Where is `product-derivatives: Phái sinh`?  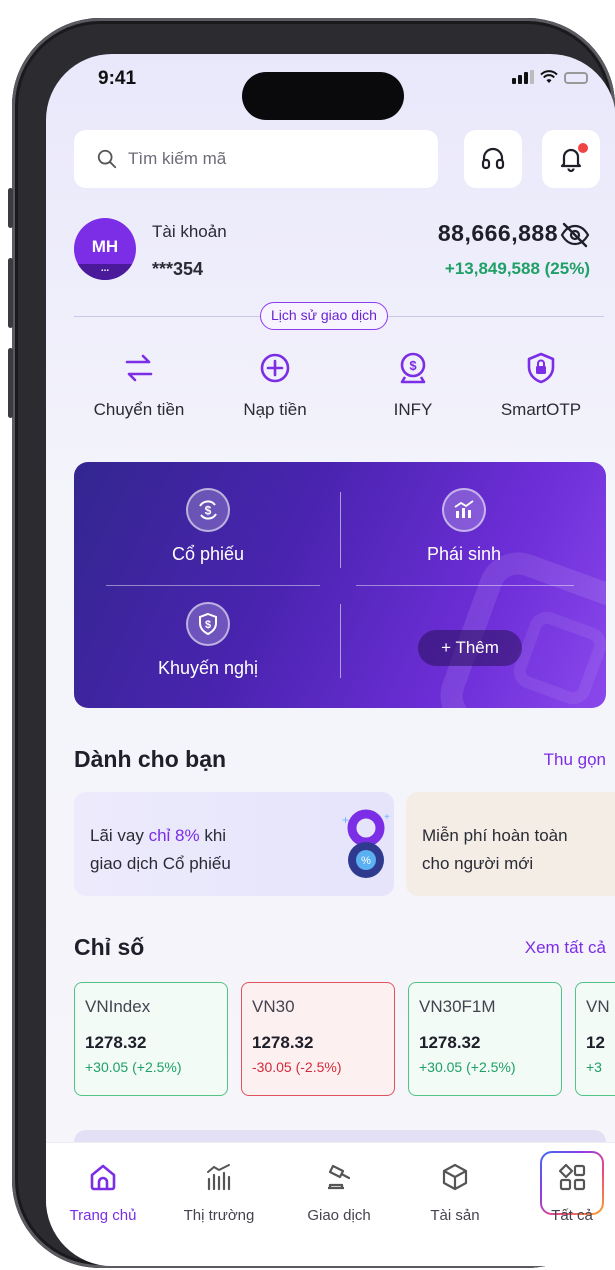
product-derivatives: Phái sinh is located at coordinates (464, 526).